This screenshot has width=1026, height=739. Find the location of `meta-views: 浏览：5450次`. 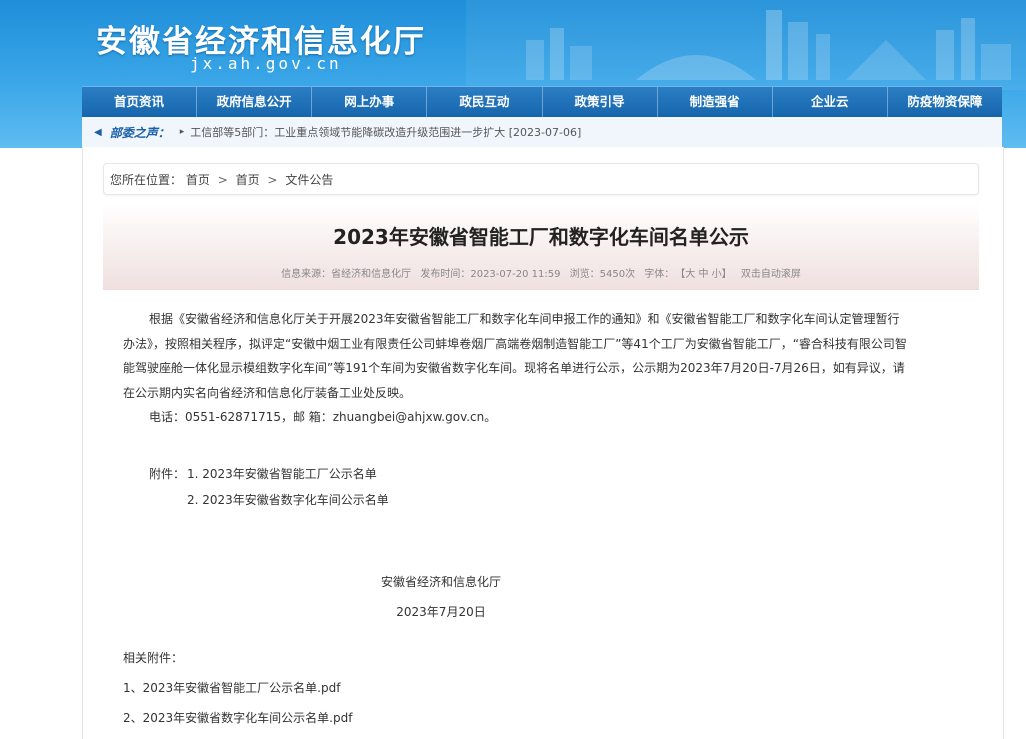

meta-views: 浏览：5450次 is located at coordinates (602, 274).